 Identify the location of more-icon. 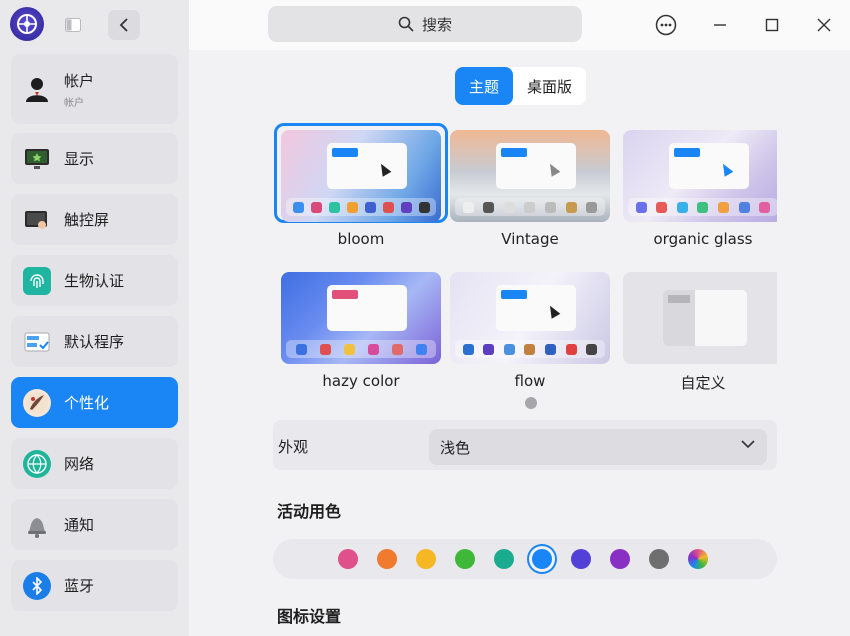
(666, 25).